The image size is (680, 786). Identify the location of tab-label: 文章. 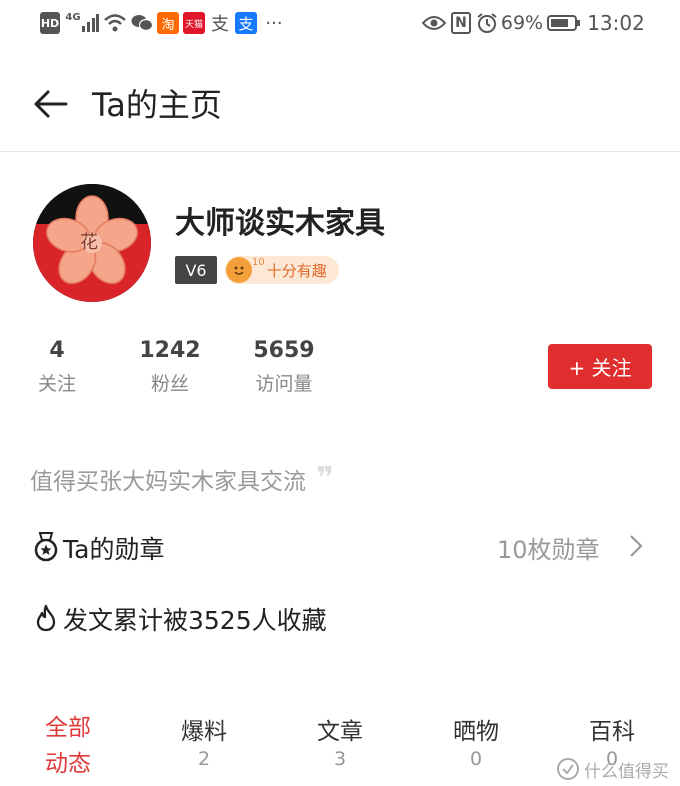
(340, 732).